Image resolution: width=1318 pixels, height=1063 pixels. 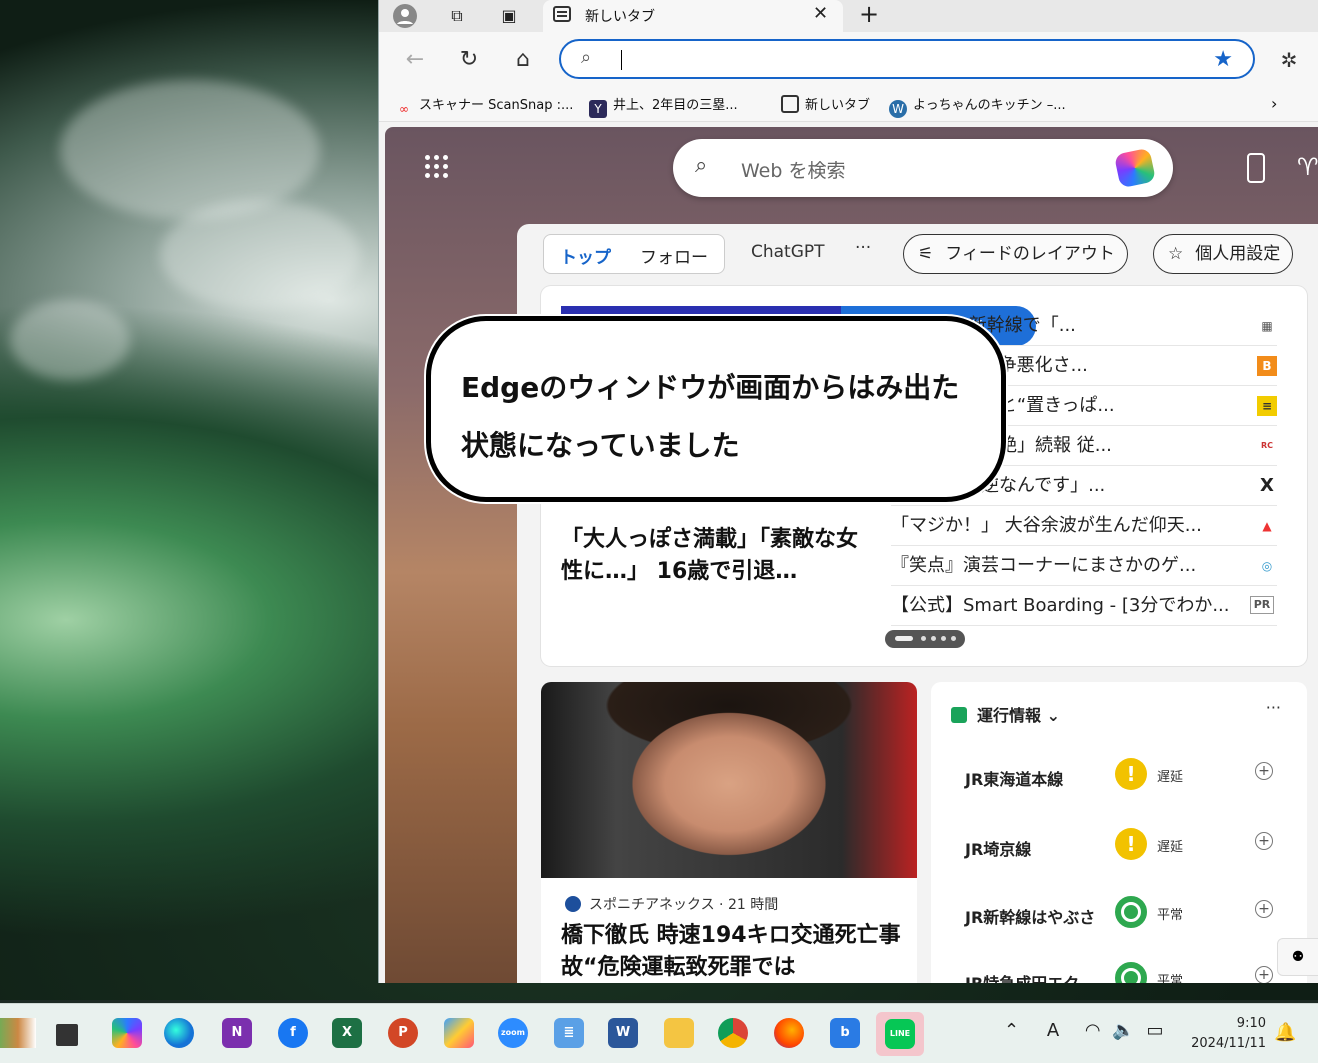 I want to click on file-explorer-icon, so click(x=679, y=1033).